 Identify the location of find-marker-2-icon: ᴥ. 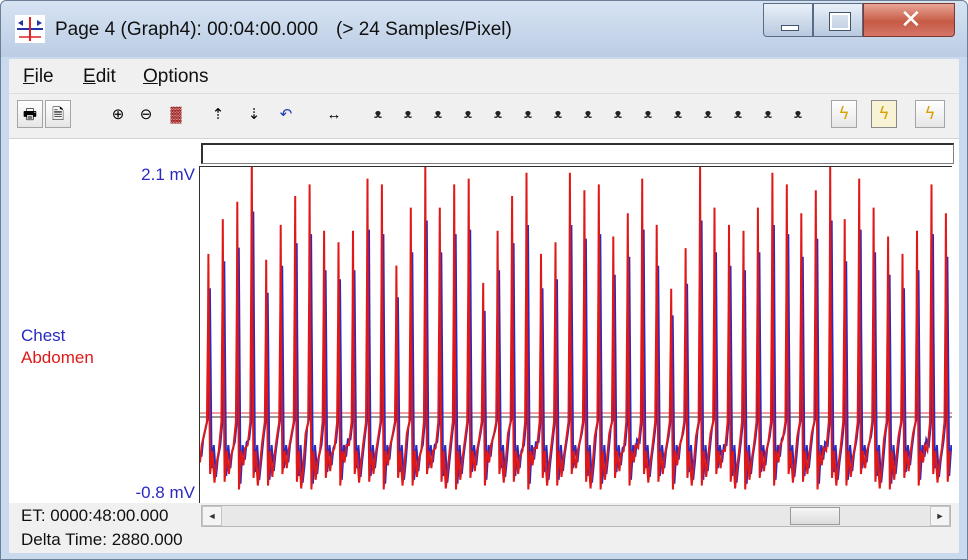
(408, 114).